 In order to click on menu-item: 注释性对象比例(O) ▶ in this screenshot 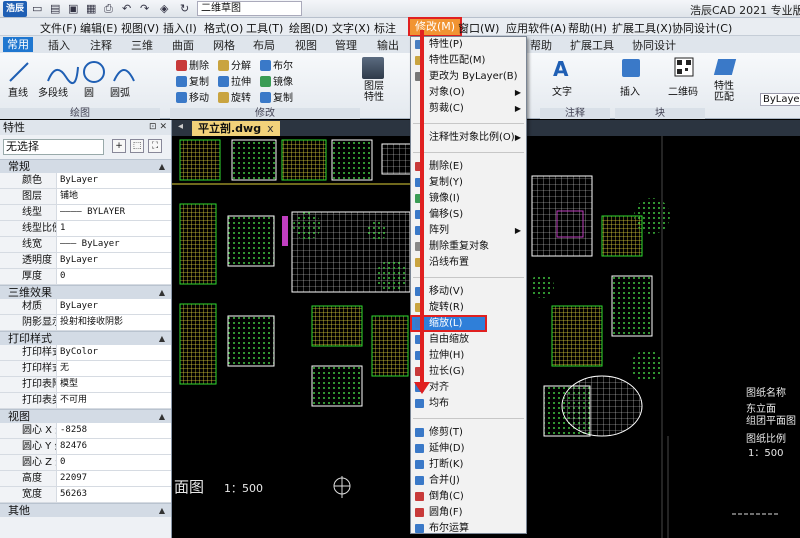, I will do `click(468, 137)`.